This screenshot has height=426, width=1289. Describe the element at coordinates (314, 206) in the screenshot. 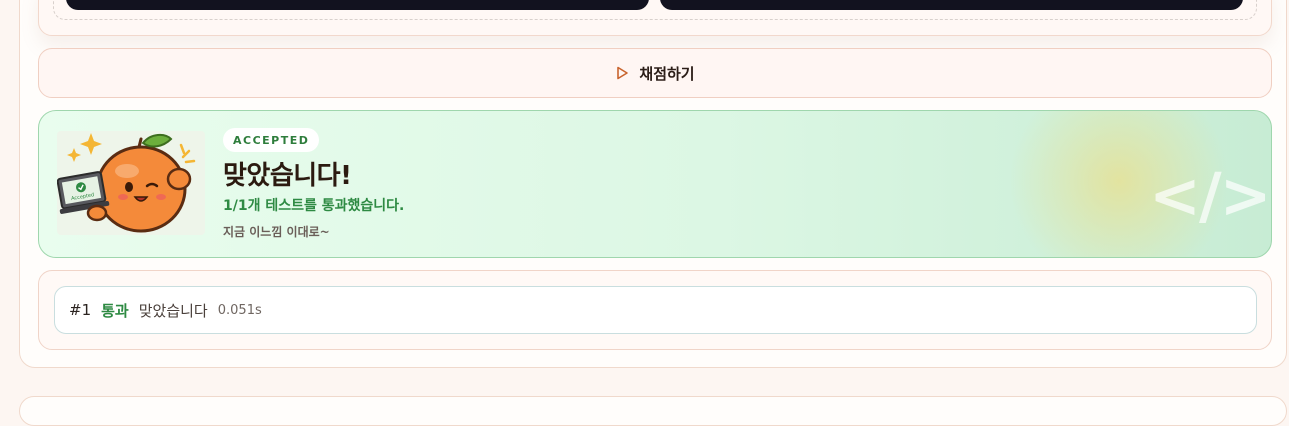

I see `result-summary: 1/1개 테스트를 통과했습니다.` at that location.